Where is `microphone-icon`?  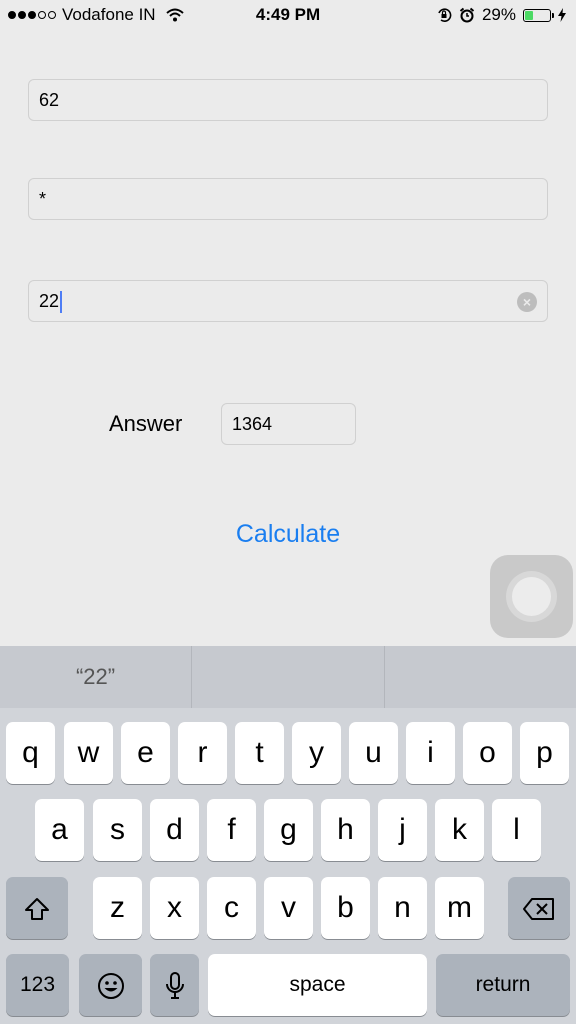
microphone-icon is located at coordinates (174, 986).